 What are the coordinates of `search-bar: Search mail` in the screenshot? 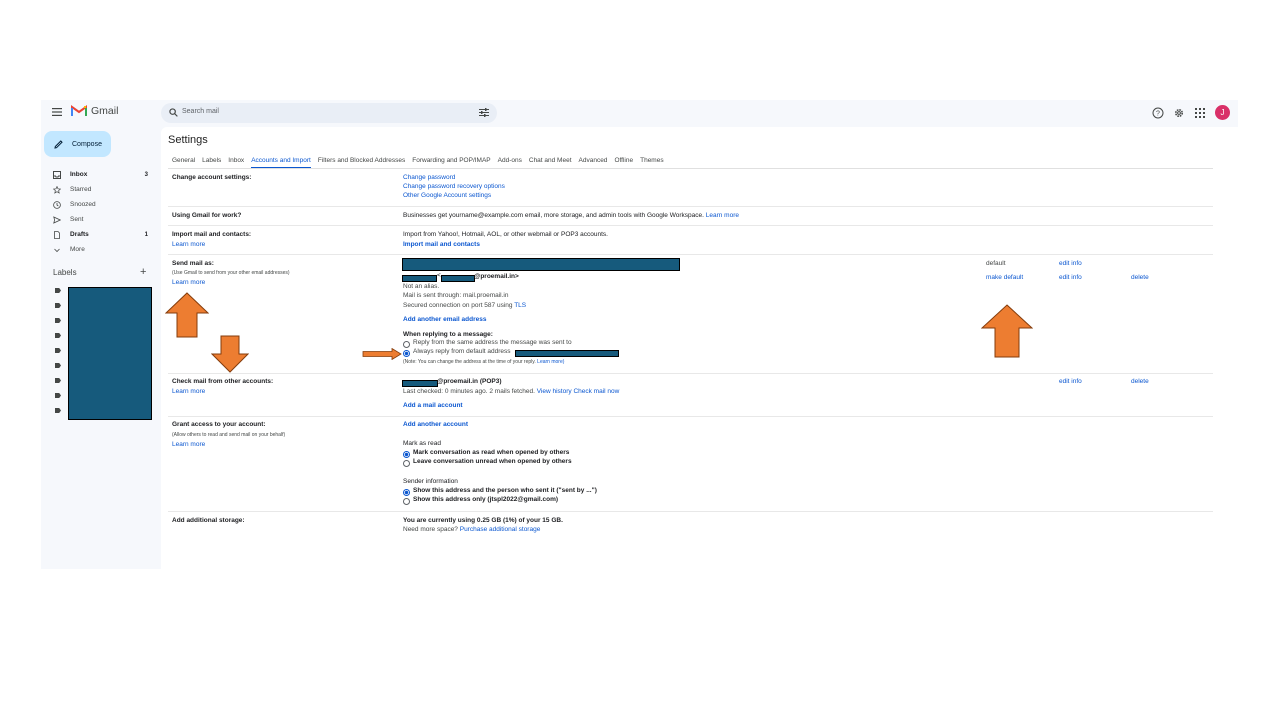 It's located at (329, 113).